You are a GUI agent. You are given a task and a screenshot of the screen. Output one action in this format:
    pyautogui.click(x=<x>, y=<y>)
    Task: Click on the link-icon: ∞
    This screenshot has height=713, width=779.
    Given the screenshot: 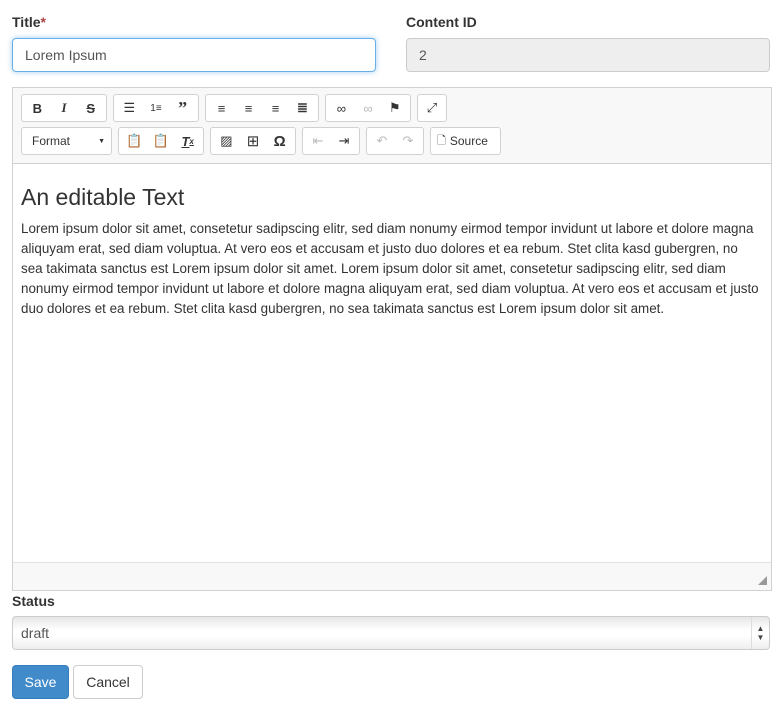 What is the action you would take?
    pyautogui.click(x=341, y=108)
    